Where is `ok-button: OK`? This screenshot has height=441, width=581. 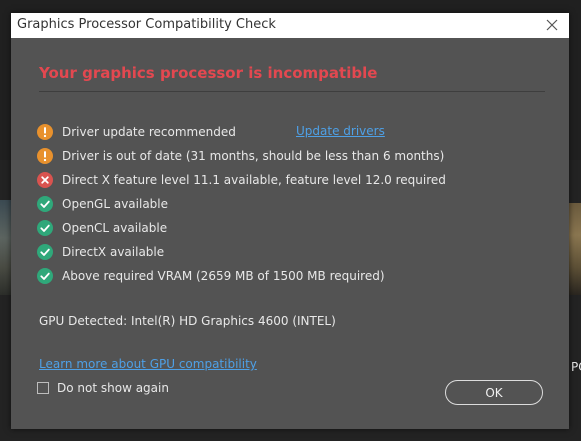
ok-button: OK is located at coordinates (494, 392).